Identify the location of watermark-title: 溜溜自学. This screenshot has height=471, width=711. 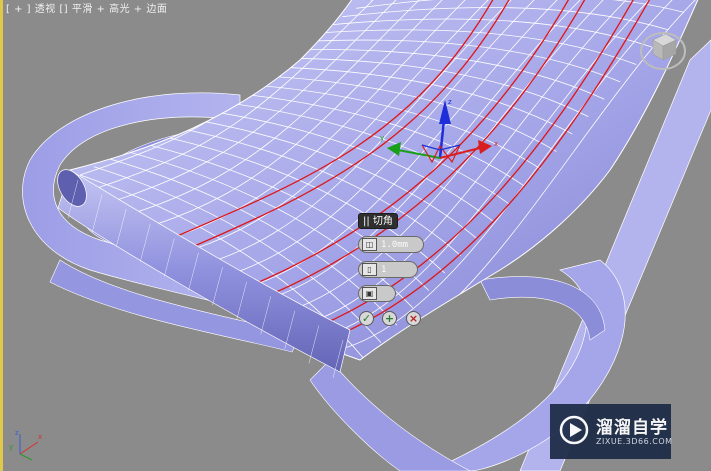
(632, 428).